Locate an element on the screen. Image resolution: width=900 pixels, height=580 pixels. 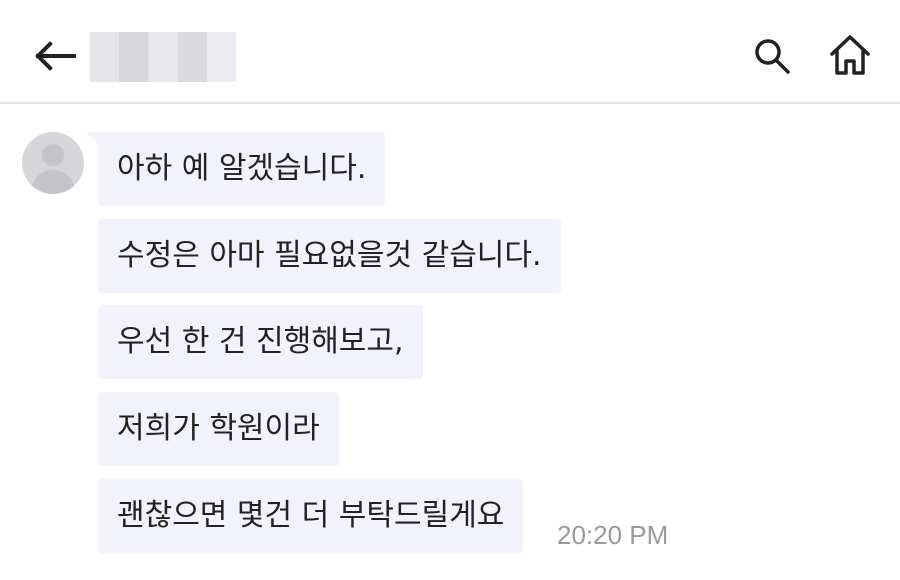
bubble-tail is located at coordinates (92, 138).